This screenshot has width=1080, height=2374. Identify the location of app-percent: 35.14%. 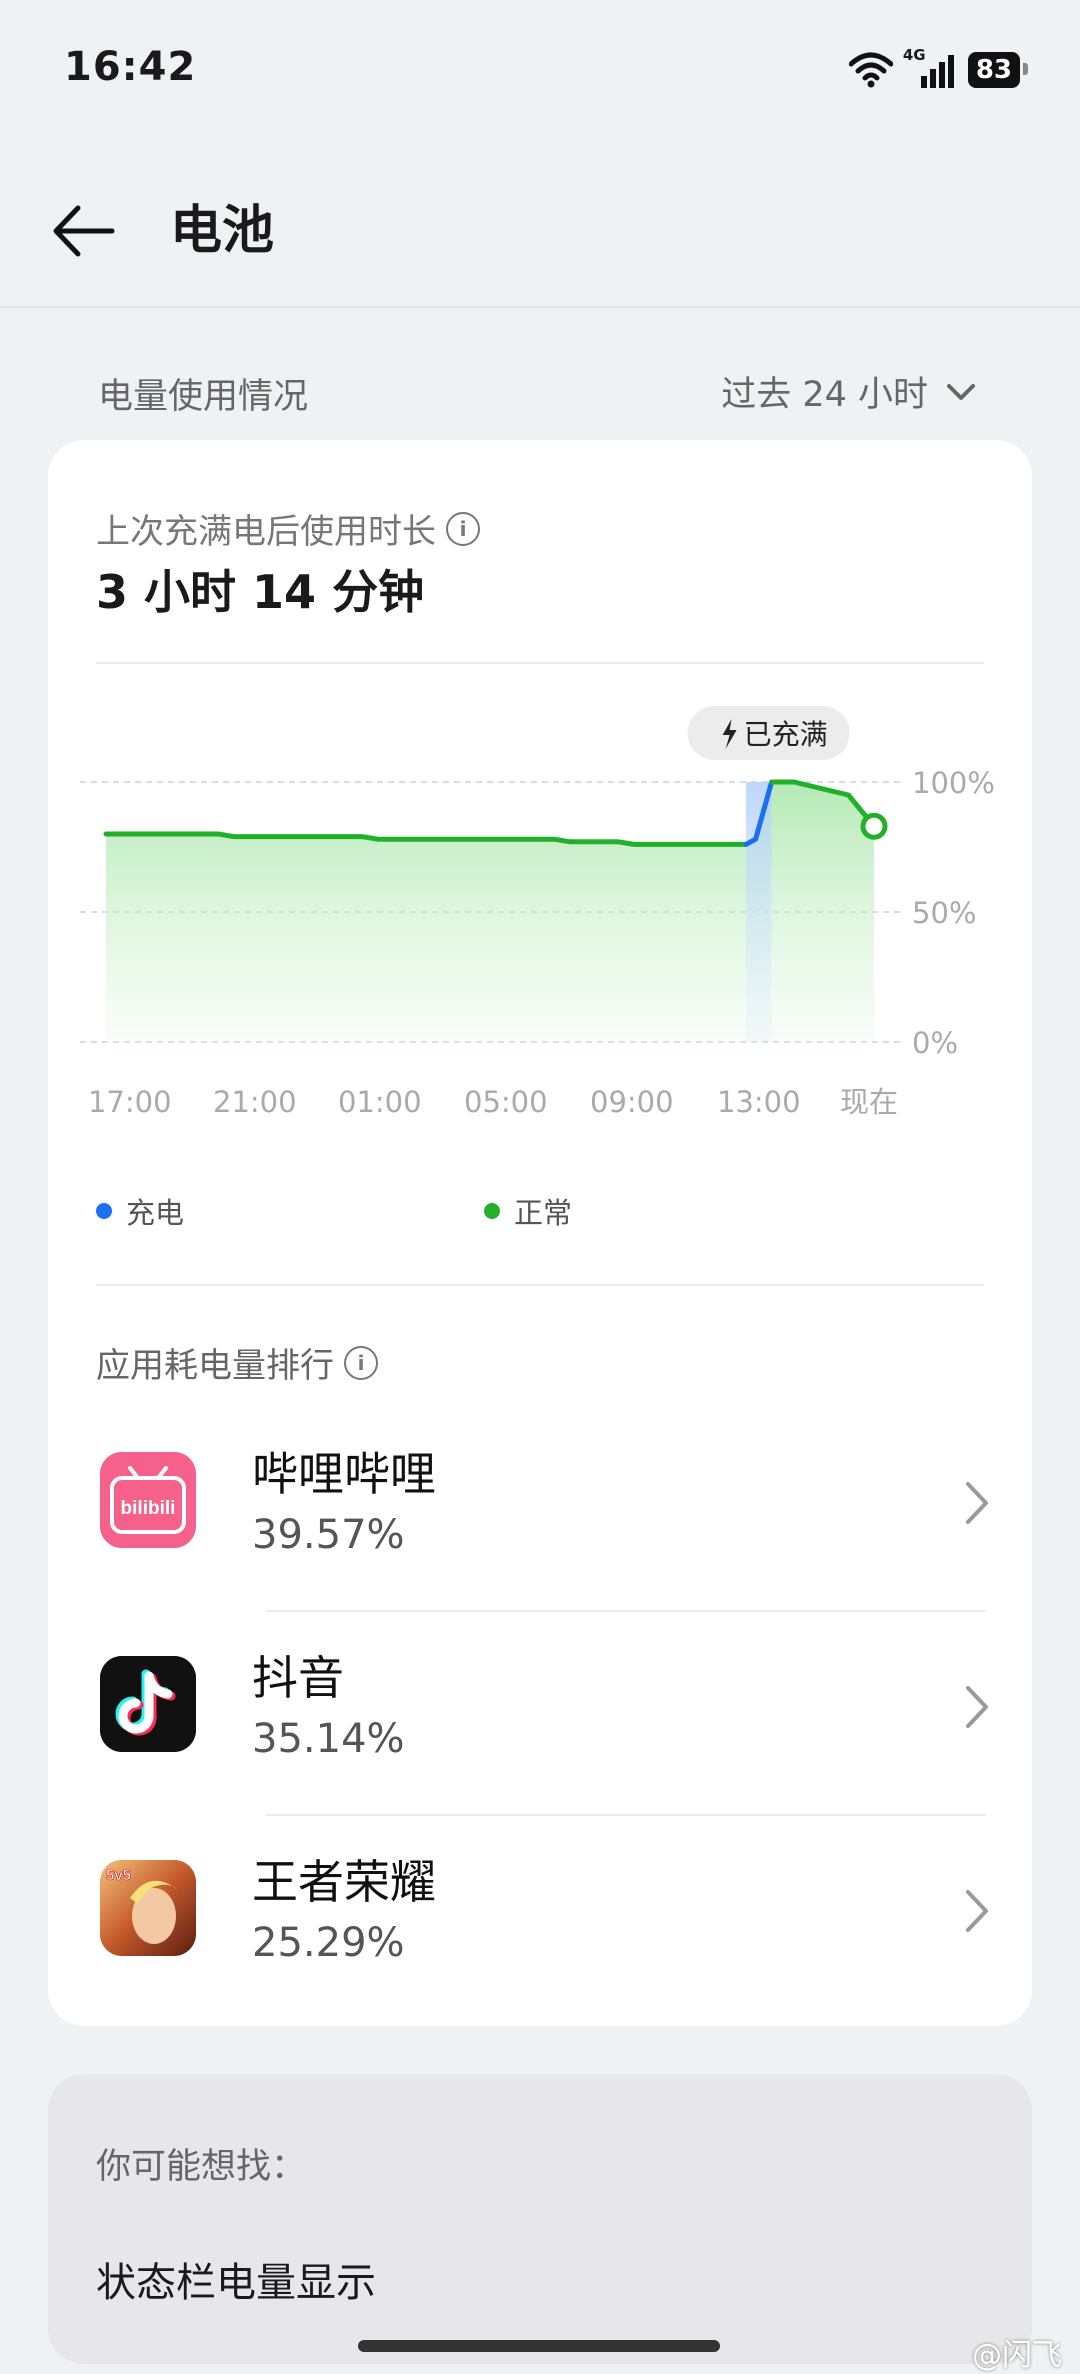
(328, 1739).